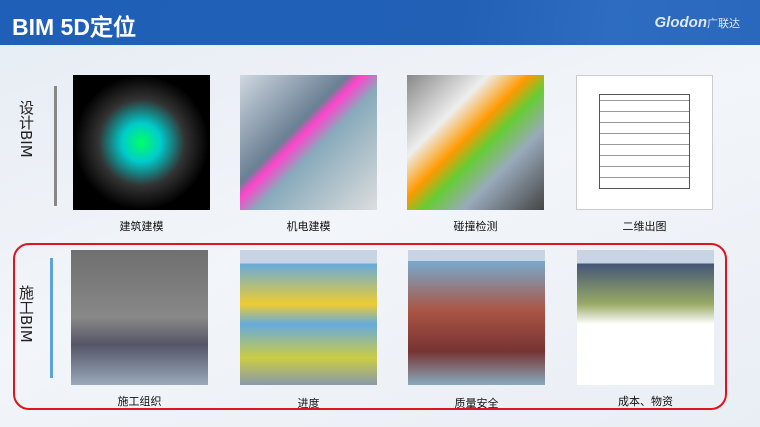 Image resolution: width=760 pixels, height=427 pixels. I want to click on quality-safety-image, so click(476, 317).